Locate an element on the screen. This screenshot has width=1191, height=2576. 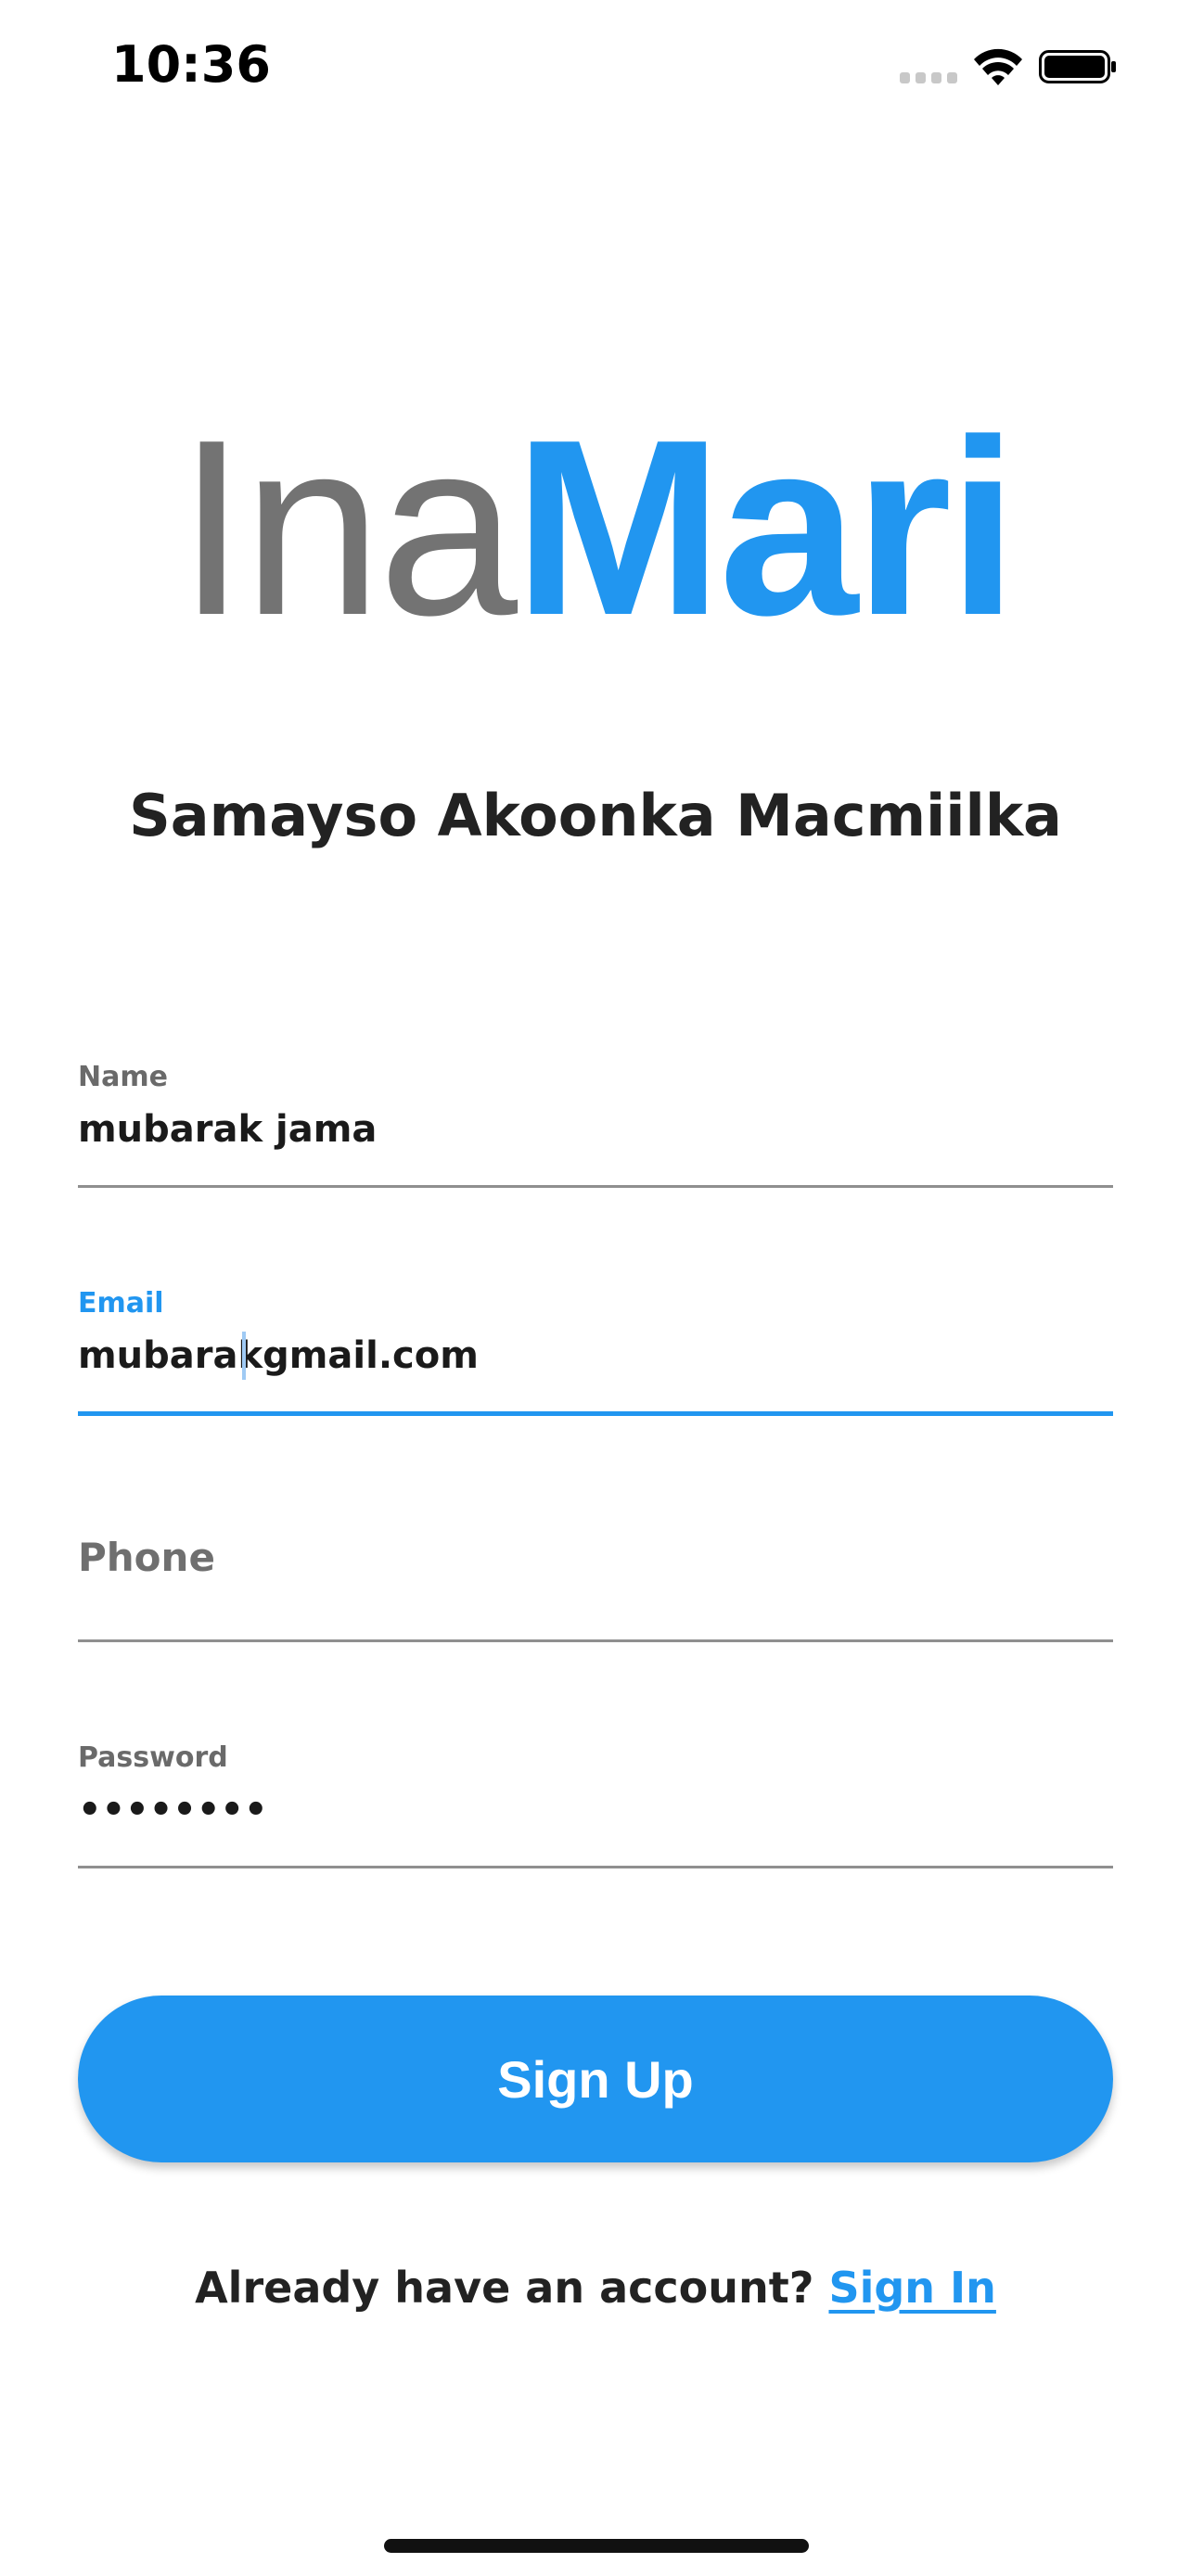
text-cursor is located at coordinates (244, 1356).